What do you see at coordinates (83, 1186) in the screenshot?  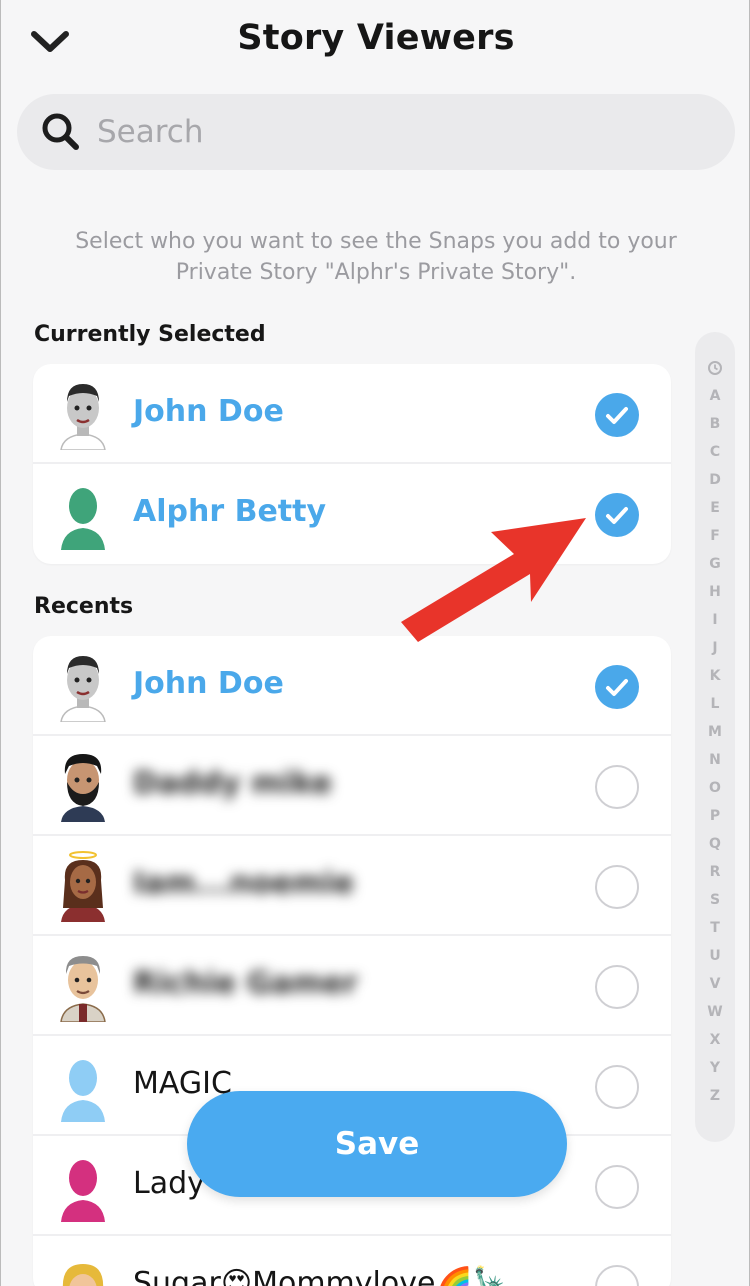 I see `silhouette-pink-icon` at bounding box center [83, 1186].